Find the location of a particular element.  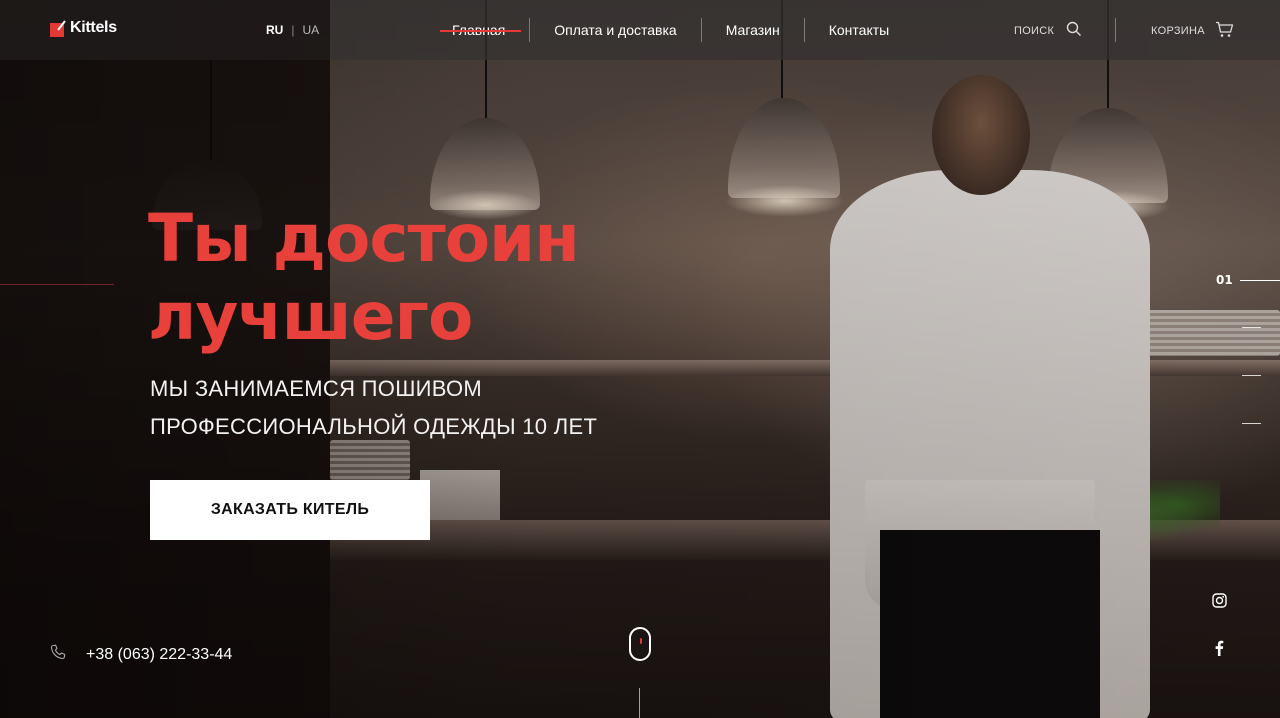

hero-subtitle-line-1: МЫ ЗАНИМАЕМСЯ ПОШИВОМ is located at coordinates (316, 388).